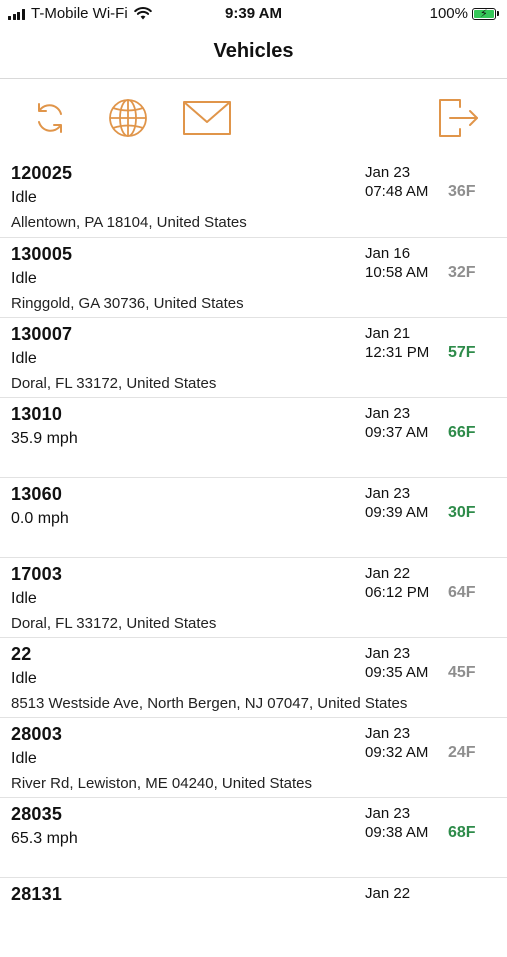 The image size is (507, 957). I want to click on globe-button, so click(128, 118).